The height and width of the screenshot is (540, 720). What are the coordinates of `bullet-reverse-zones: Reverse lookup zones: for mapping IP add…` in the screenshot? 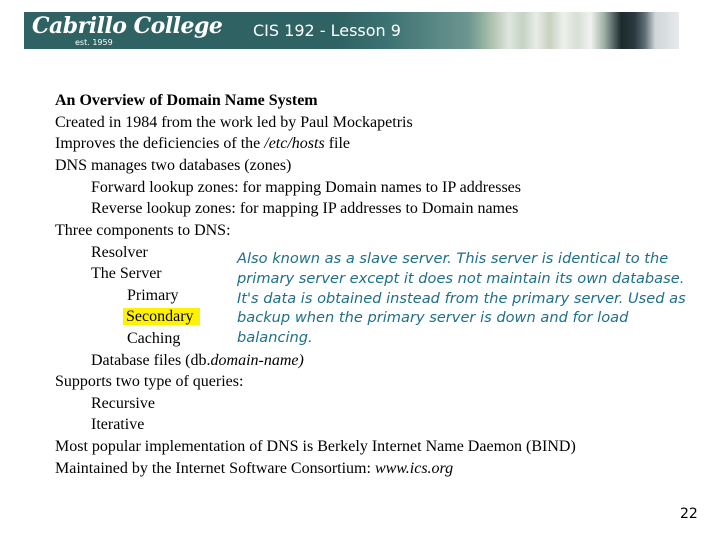 It's located at (305, 208).